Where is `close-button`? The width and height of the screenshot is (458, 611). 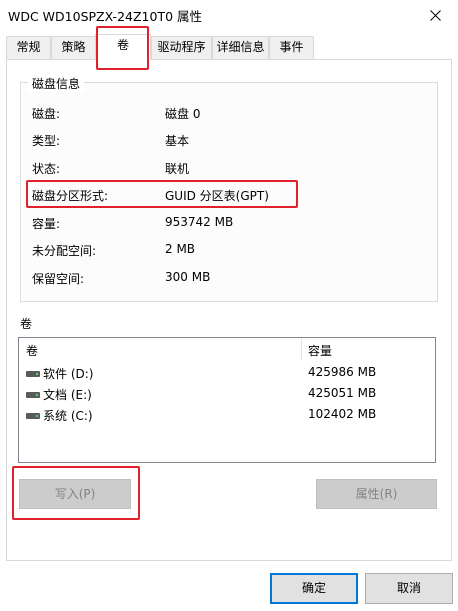
close-button is located at coordinates (435, 15).